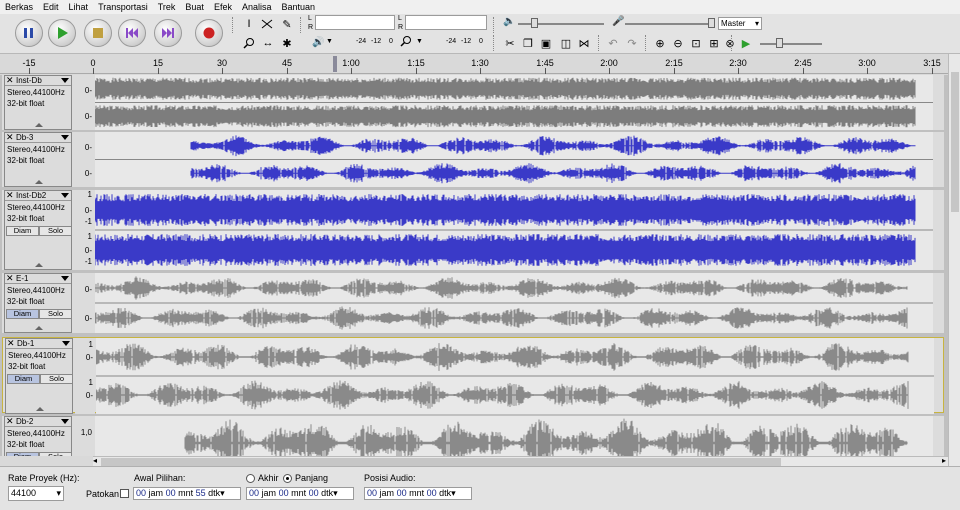 This screenshot has height=510, width=960. I want to click on selection-length-time: 00 jam 00 mnt 00 dtk▾, so click(300, 493).